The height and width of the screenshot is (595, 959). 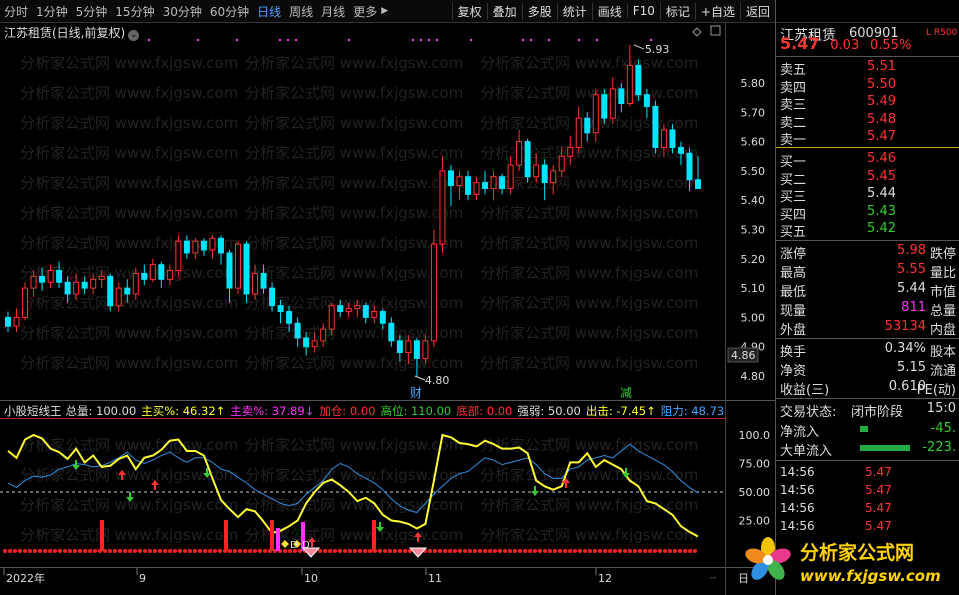 I want to click on bid-row: 买四 5.43, so click(x=868, y=213).